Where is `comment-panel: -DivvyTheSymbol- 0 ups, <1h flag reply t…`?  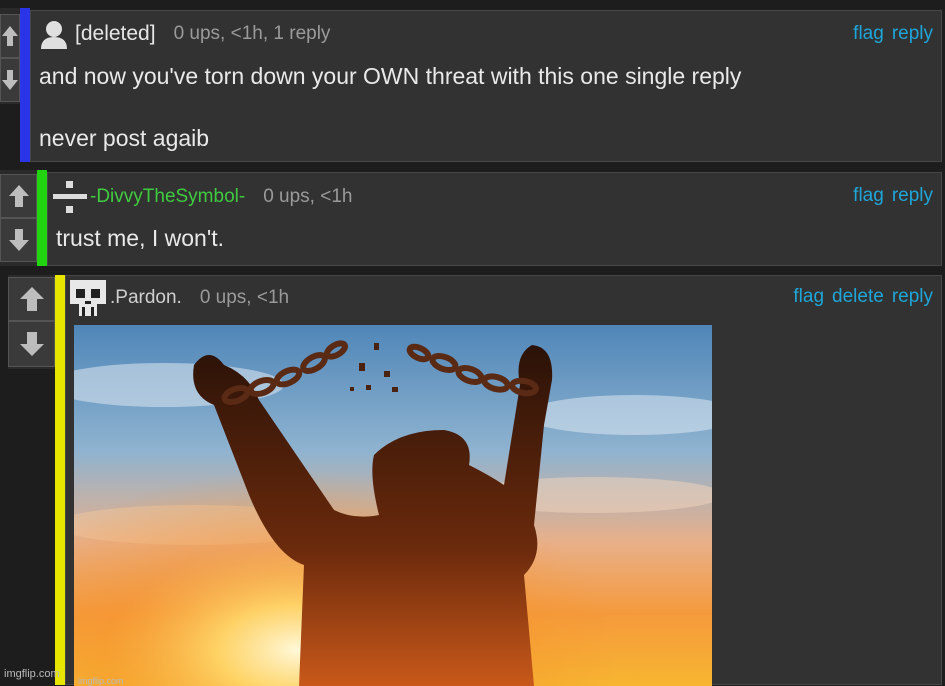 comment-panel: -DivvyTheSymbol- 0 ups, <1h flag reply t… is located at coordinates (494, 219).